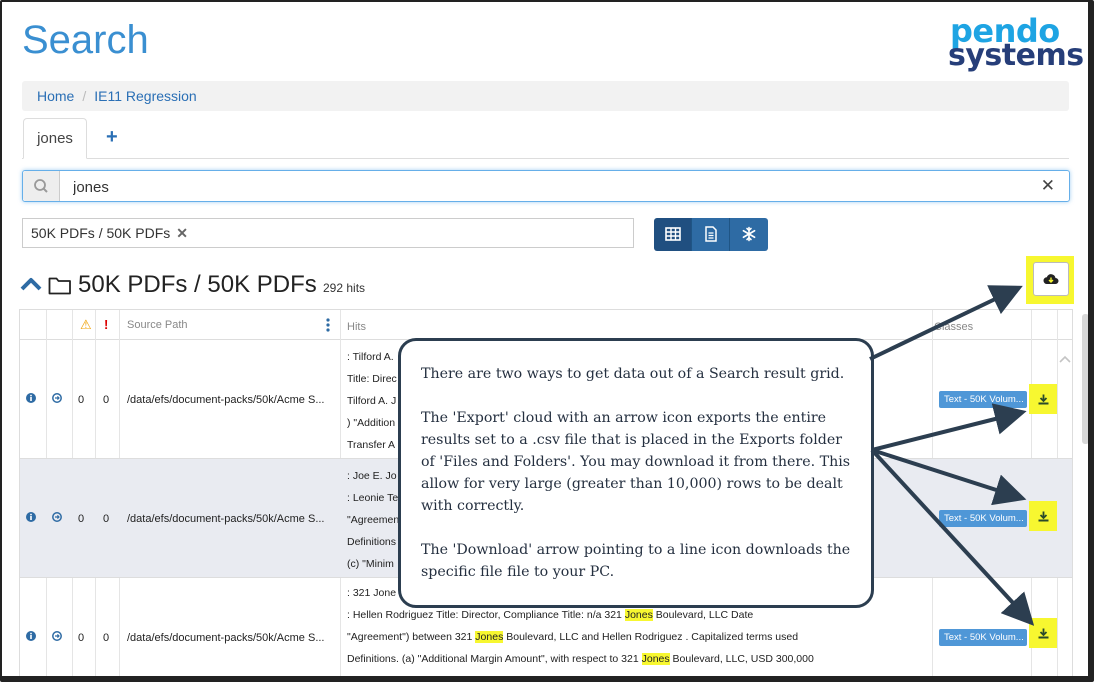  What do you see at coordinates (371, 445) in the screenshot?
I see `hit-line: Transfer A` at bounding box center [371, 445].